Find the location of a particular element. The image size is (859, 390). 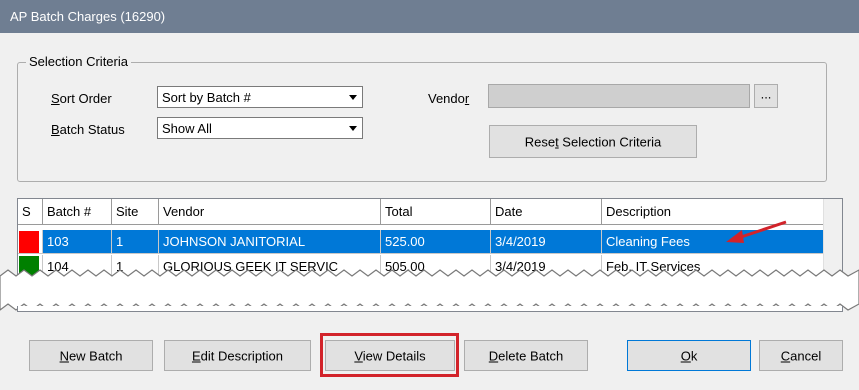

column-header-vendor: Vendor is located at coordinates (270, 211).